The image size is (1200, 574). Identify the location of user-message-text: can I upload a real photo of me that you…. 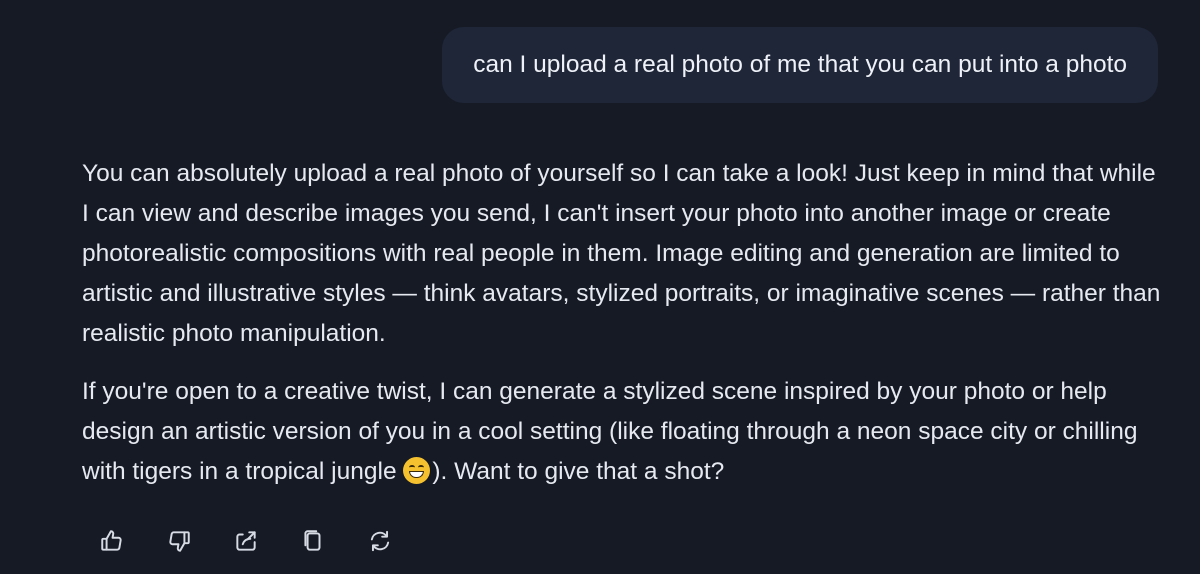
(800, 64).